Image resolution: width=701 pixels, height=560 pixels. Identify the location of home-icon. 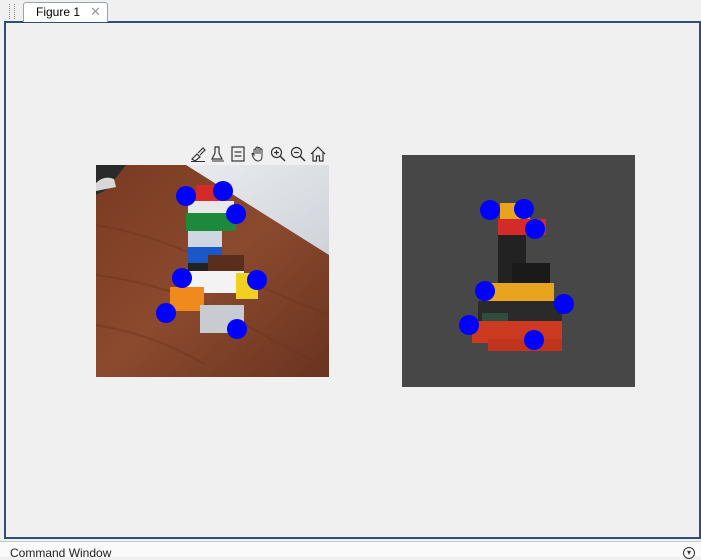
(318, 154).